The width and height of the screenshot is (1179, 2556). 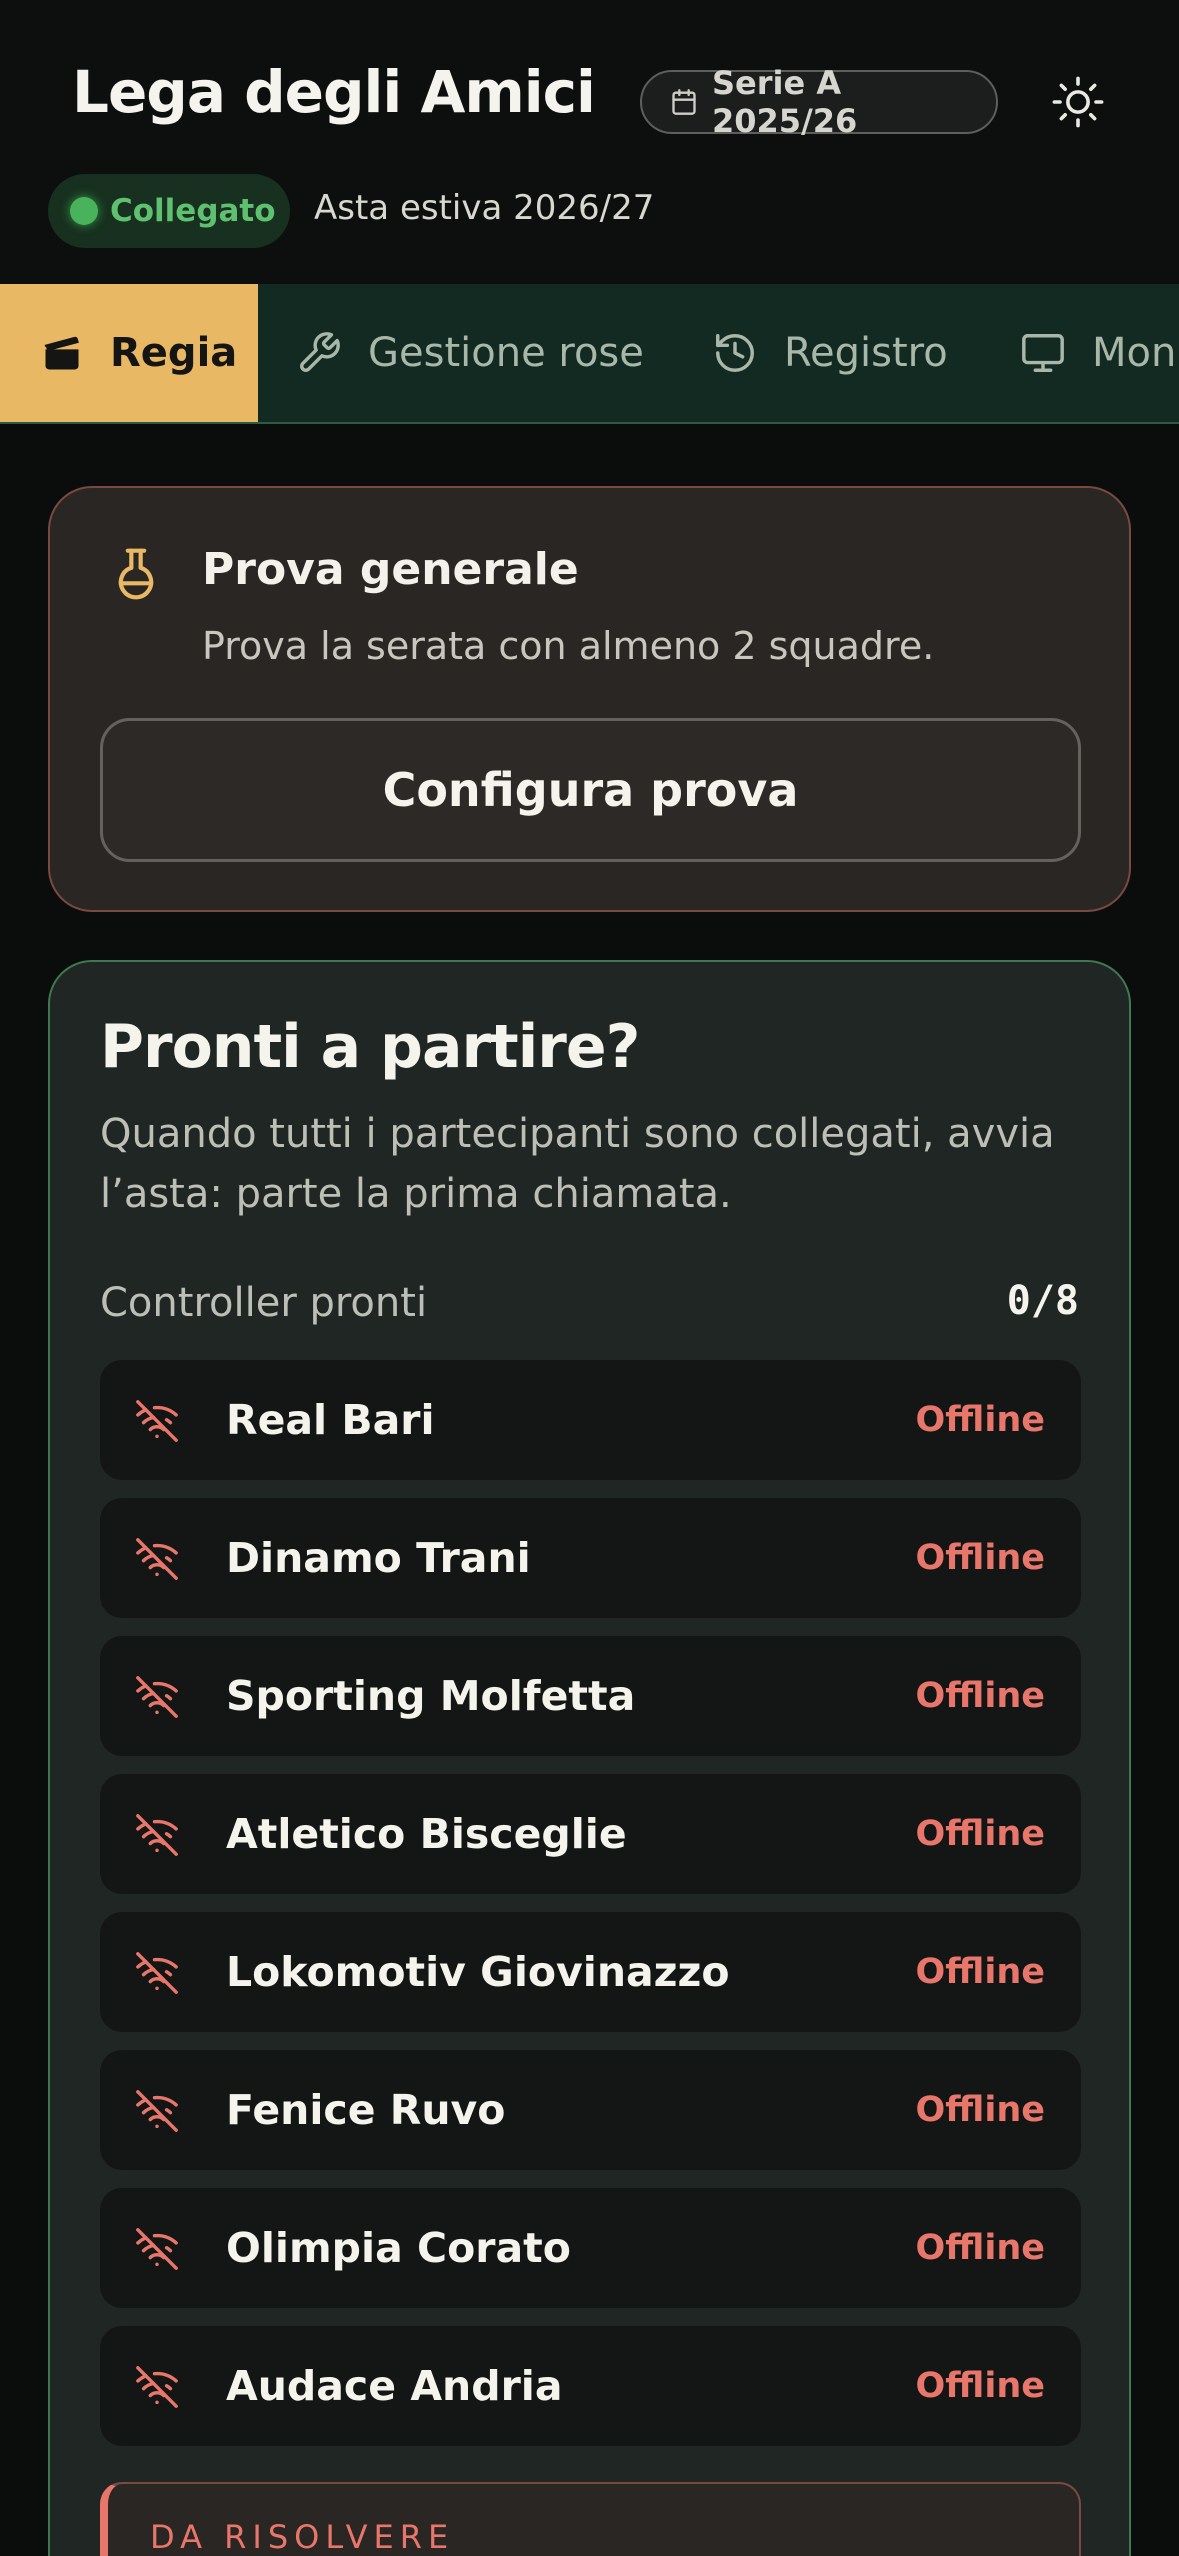 What do you see at coordinates (370, 1047) in the screenshot?
I see `ready-title: Pronti a partire?` at bounding box center [370, 1047].